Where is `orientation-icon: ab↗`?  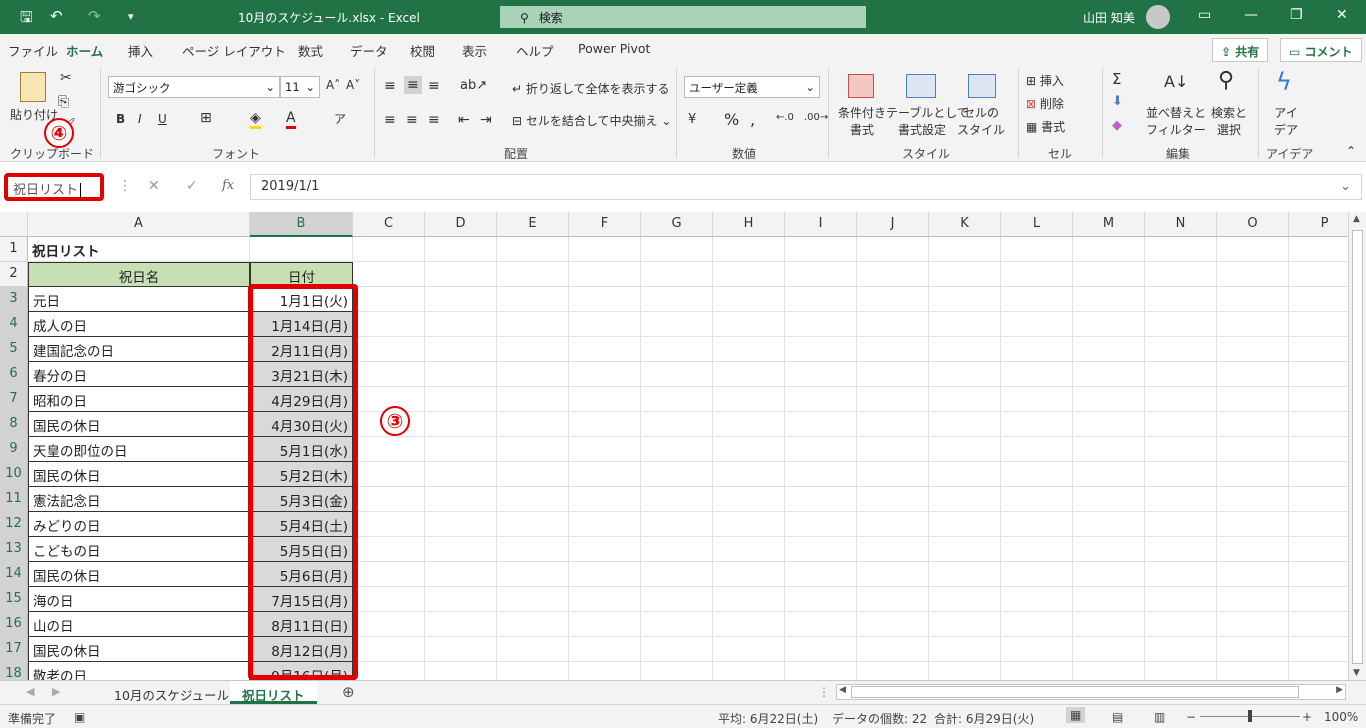
orientation-icon: ab↗ is located at coordinates (473, 85).